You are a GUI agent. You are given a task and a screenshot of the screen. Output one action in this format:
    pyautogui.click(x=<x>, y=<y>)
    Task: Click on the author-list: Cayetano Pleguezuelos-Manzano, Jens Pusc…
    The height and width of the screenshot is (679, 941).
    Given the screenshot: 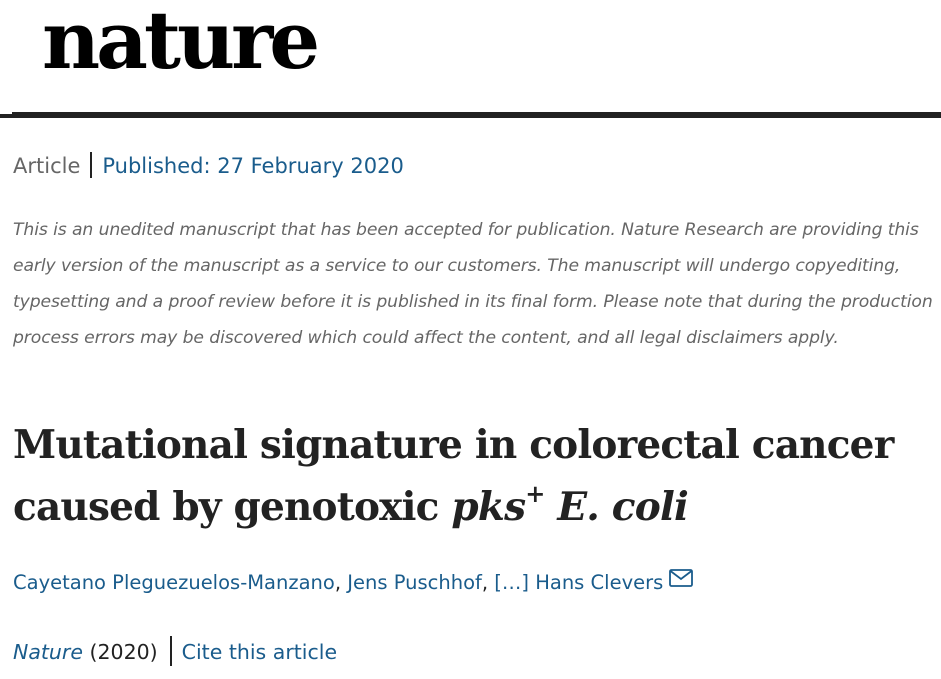 What is the action you would take?
    pyautogui.click(x=353, y=583)
    